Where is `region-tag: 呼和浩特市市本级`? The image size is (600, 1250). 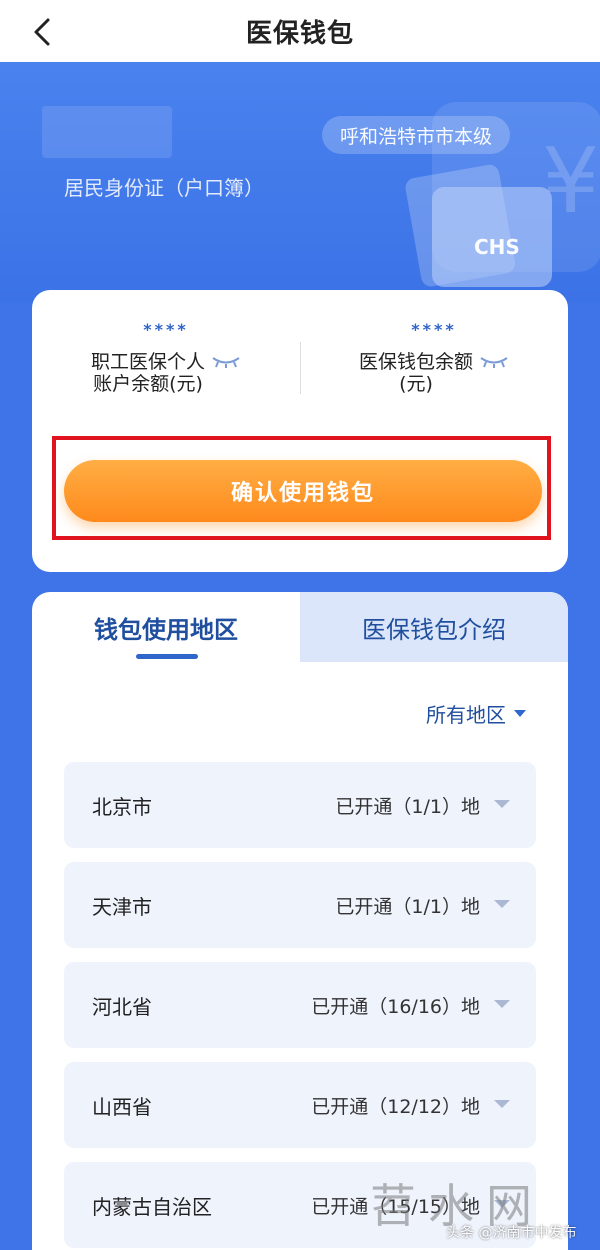 region-tag: 呼和浩特市市本级 is located at coordinates (416, 135).